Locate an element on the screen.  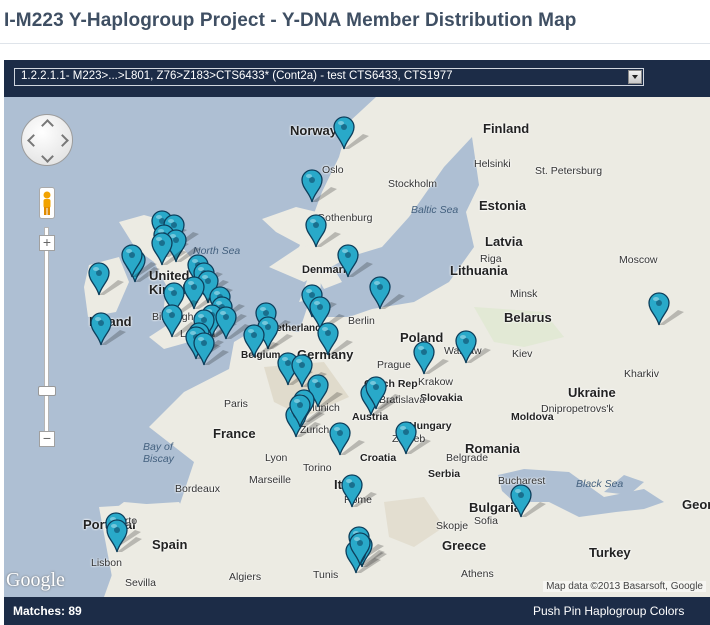
country-label-ukraine: Ukraine is located at coordinates (592, 392).